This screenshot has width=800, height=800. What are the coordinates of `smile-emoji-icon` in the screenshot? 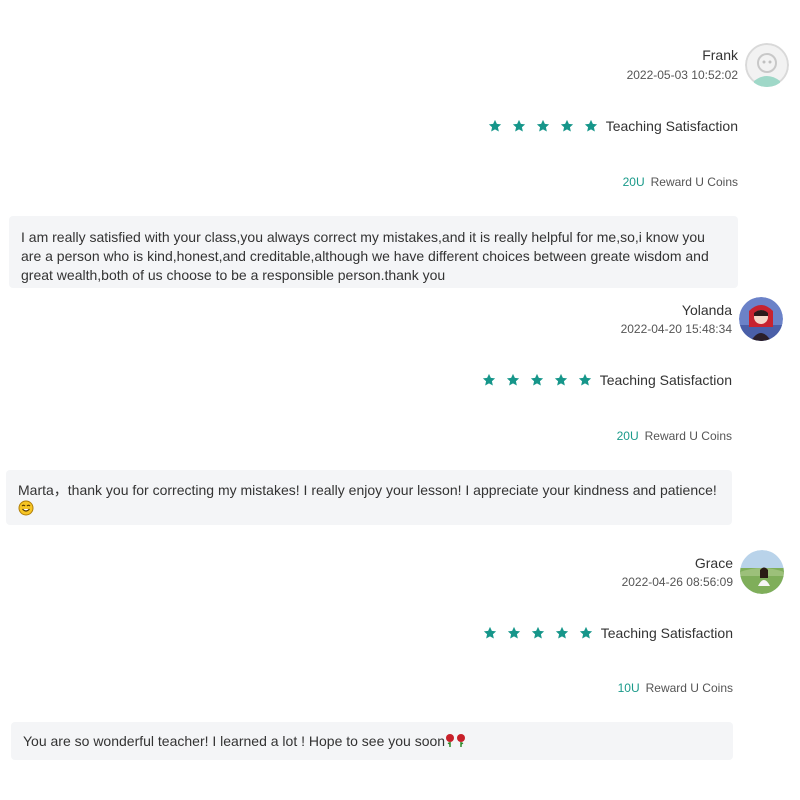 It's located at (26, 510).